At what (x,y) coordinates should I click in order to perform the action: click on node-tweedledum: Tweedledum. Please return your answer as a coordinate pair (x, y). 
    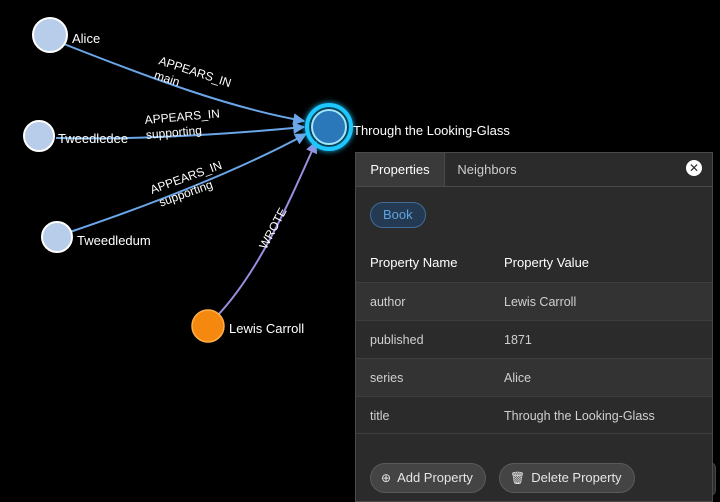
    Looking at the image, I should click on (96, 237).